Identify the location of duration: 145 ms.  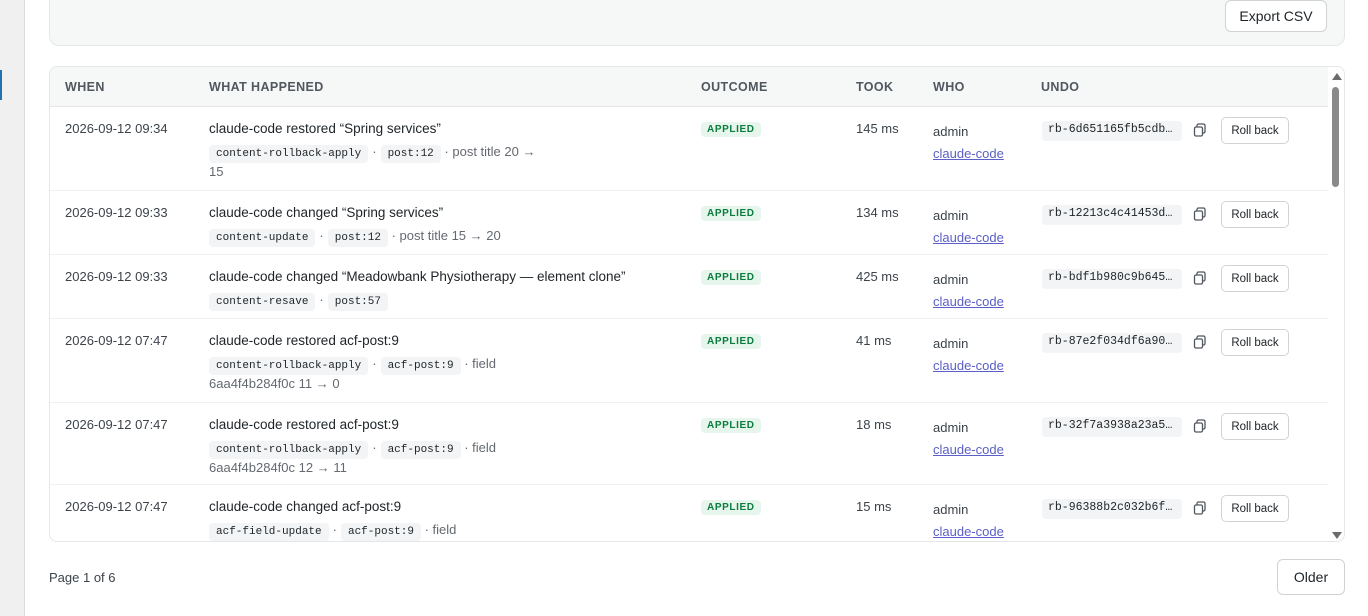
(877, 128).